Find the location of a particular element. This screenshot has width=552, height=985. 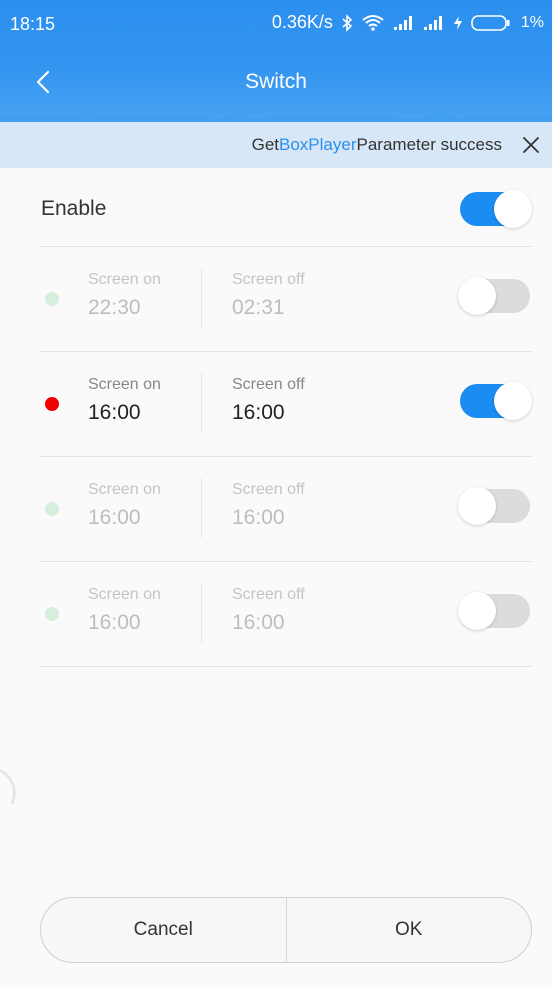

schedule-row-1: Screen on 22:30 Screen off 02:31 is located at coordinates (276, 299).